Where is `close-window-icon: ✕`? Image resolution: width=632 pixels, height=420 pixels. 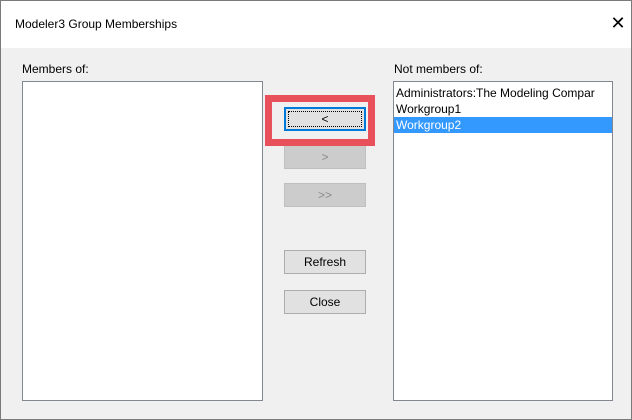 close-window-icon: ✕ is located at coordinates (618, 23).